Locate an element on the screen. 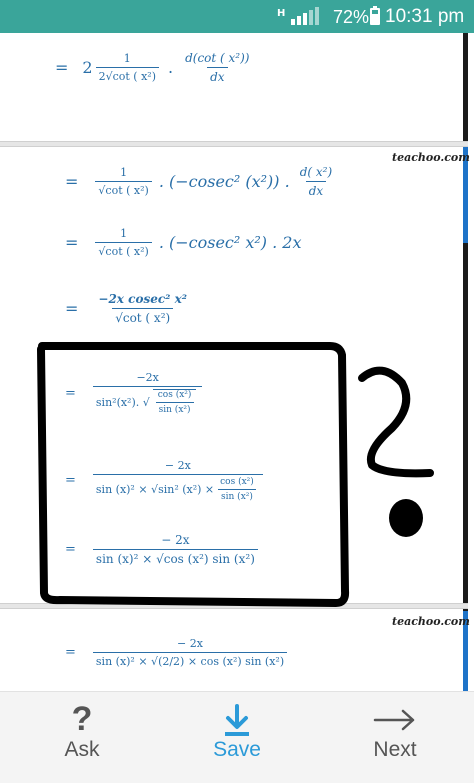  save-button: Save is located at coordinates (237, 740).